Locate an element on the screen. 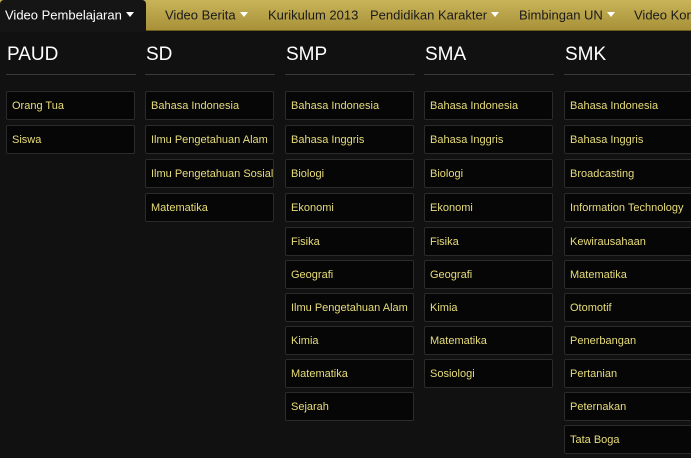 The image size is (691, 458). nav-video-berita: Video Berita is located at coordinates (206, 15).